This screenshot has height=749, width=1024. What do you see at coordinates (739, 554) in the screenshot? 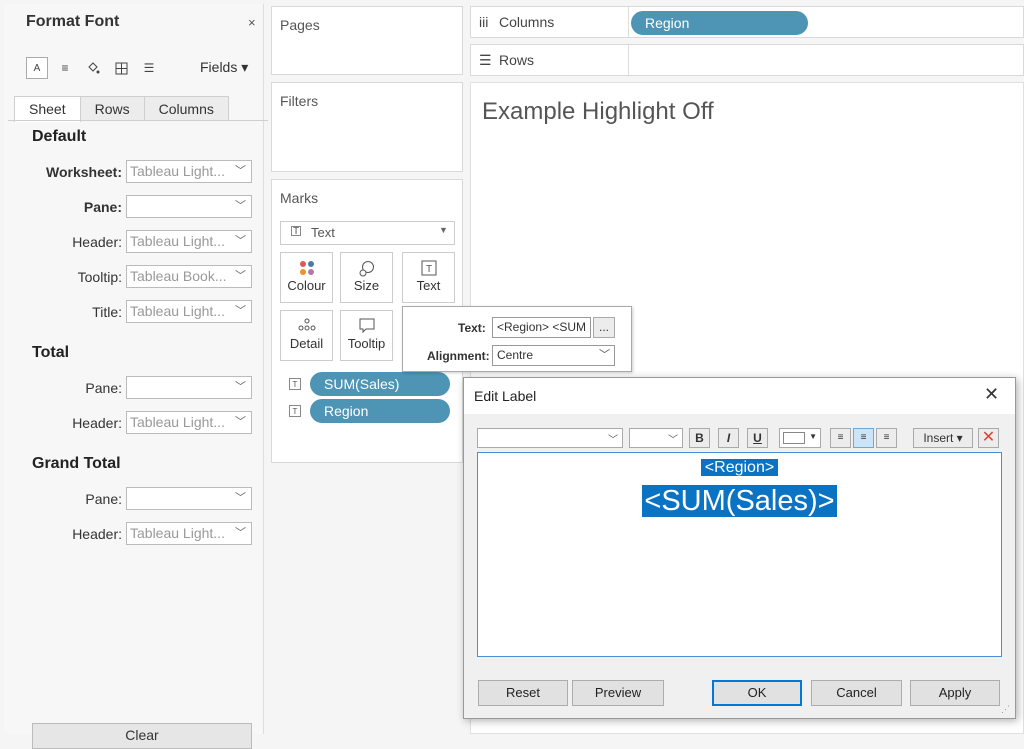
I see `label-editor: <Region> <SUM(Sales)>` at bounding box center [739, 554].